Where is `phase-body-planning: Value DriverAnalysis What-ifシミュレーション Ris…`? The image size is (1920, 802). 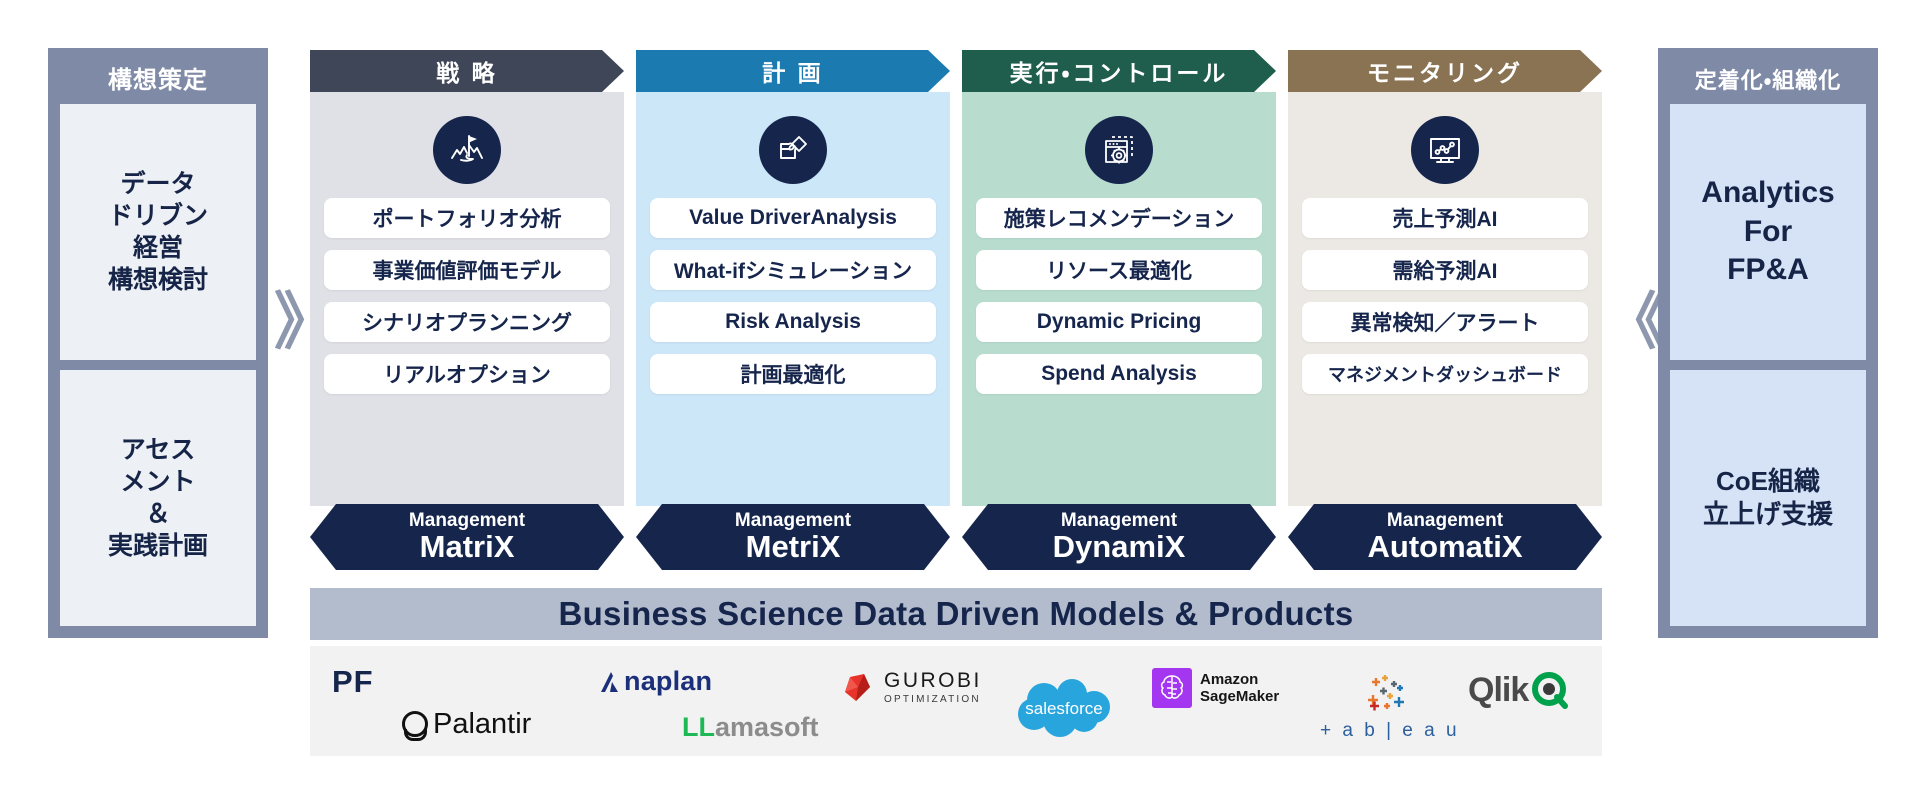
phase-body-planning: Value DriverAnalysis What-ifシミュレーション Ris… is located at coordinates (793, 299).